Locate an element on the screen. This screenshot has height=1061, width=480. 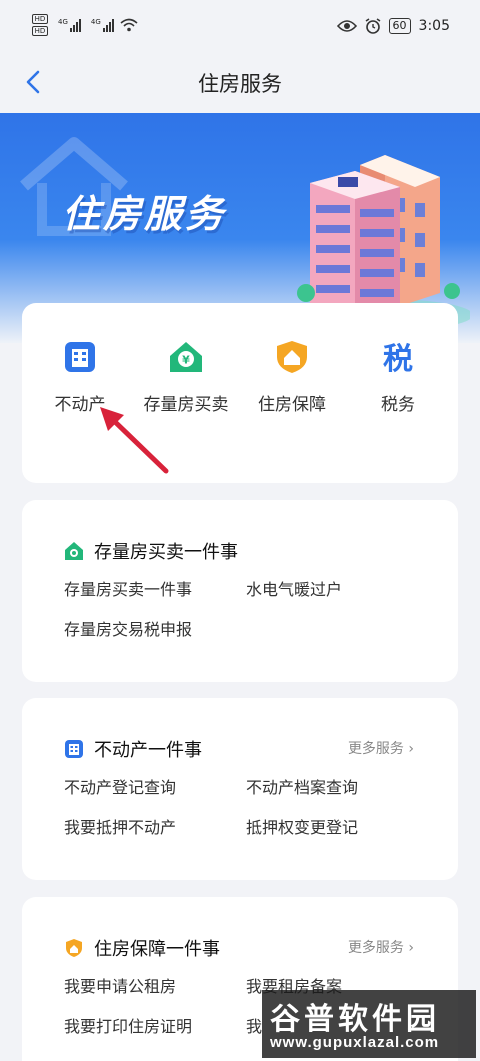
service-link: 抵押权变更登记 is located at coordinates (302, 826).